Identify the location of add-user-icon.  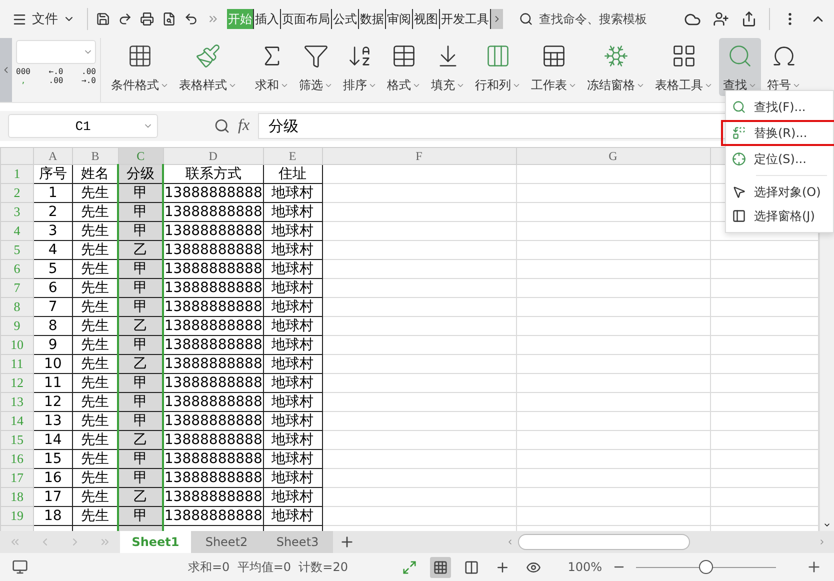
(721, 19).